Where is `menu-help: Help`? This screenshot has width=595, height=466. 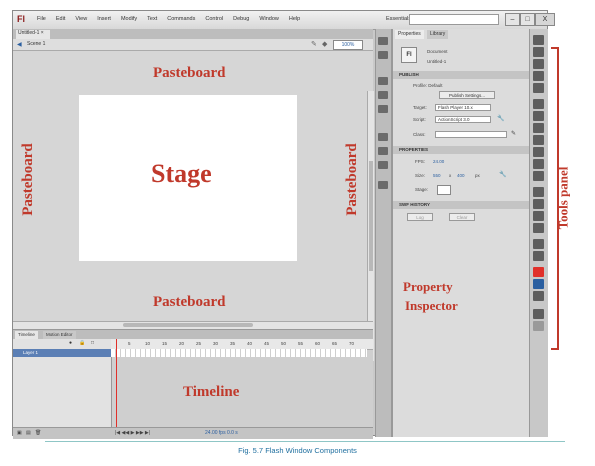
menu-help: Help is located at coordinates (294, 19).